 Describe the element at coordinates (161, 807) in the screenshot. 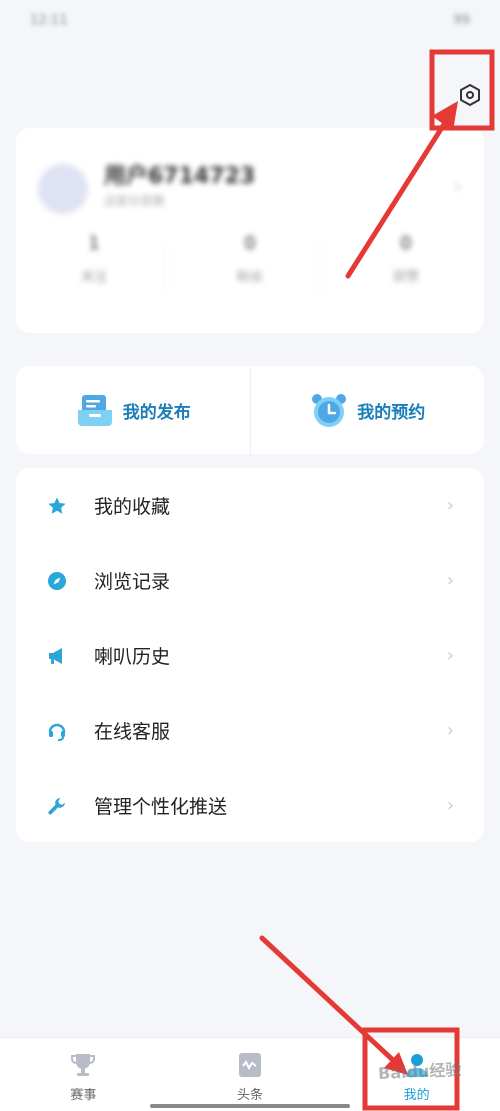

I see `menu-label: 管理个性化推送` at that location.